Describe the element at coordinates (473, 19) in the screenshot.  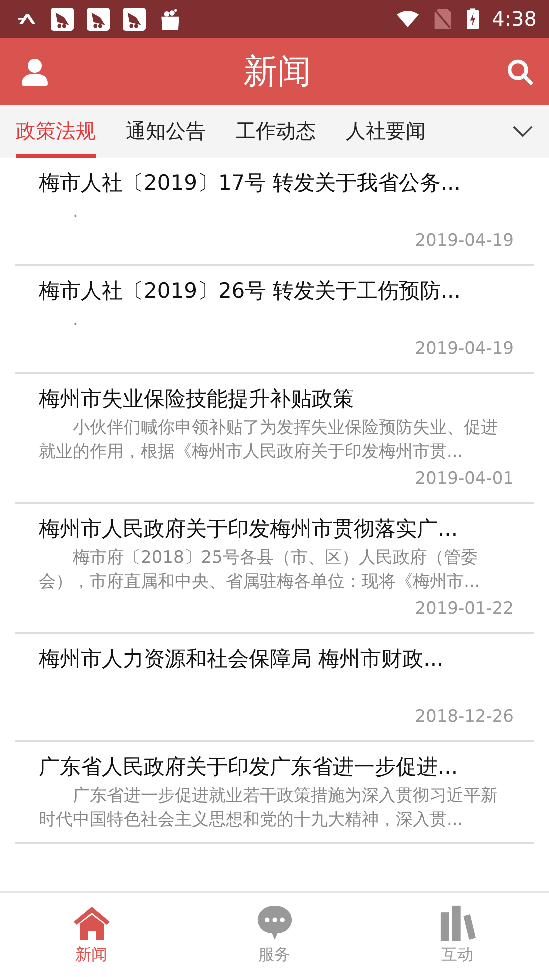
I see `battery-icon` at that location.